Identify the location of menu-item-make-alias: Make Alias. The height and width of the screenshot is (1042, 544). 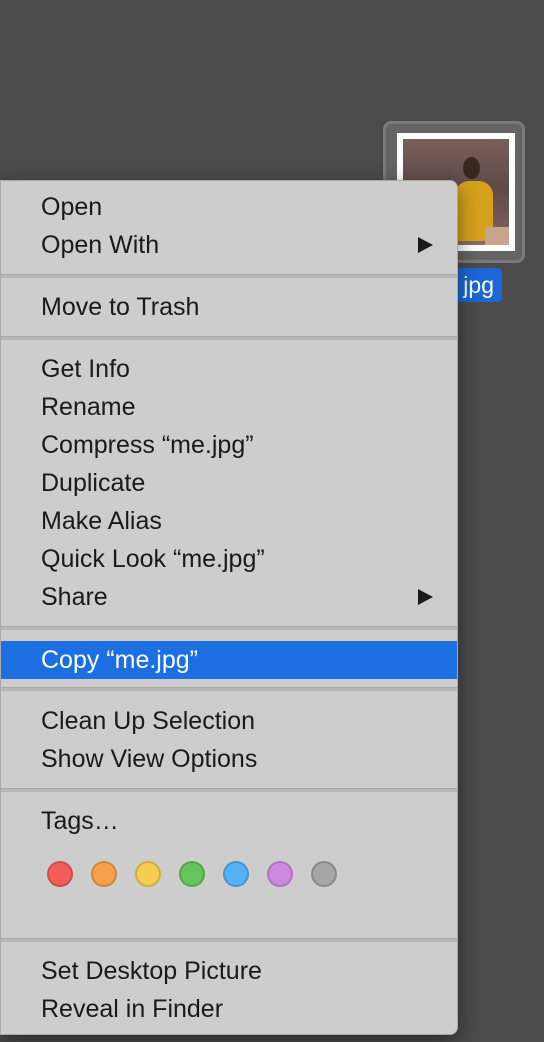
(229, 521).